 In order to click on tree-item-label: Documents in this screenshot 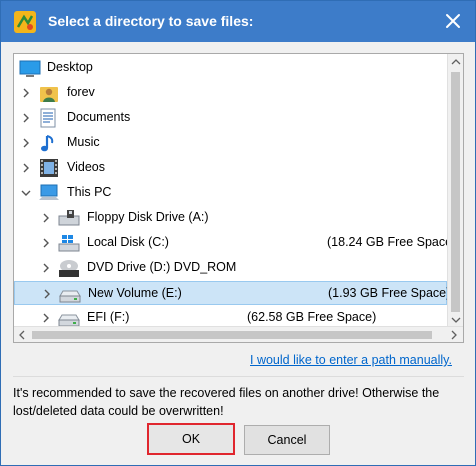, I will do `click(99, 117)`.